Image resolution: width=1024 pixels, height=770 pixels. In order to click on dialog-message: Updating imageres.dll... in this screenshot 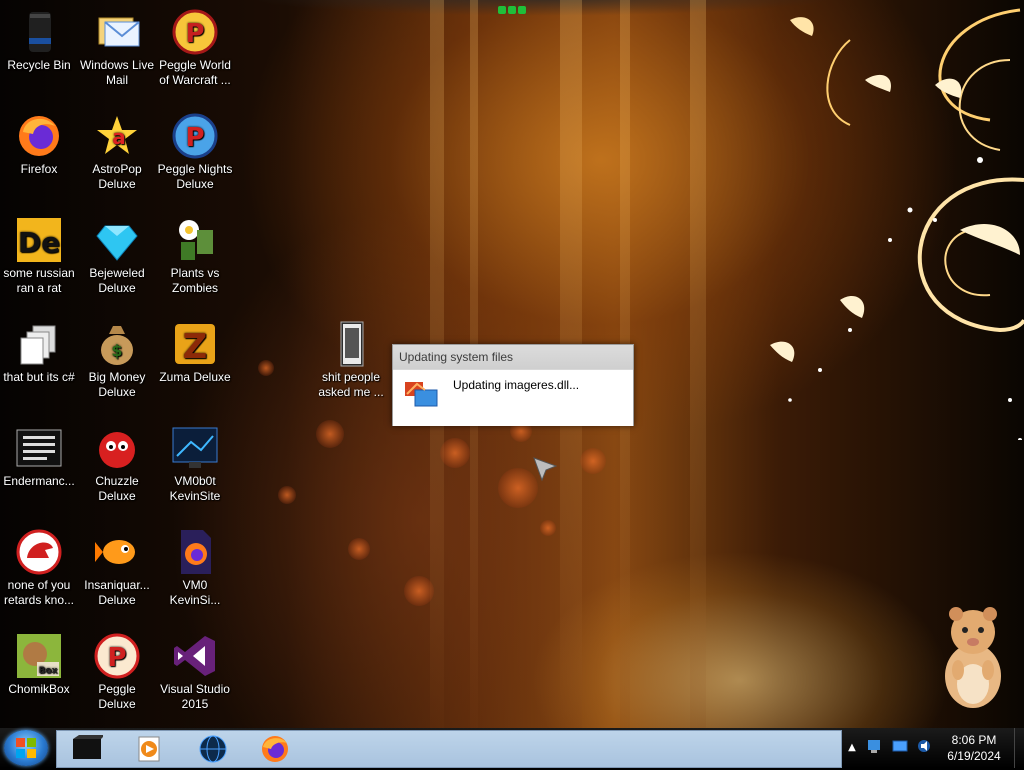, I will do `click(516, 385)`.